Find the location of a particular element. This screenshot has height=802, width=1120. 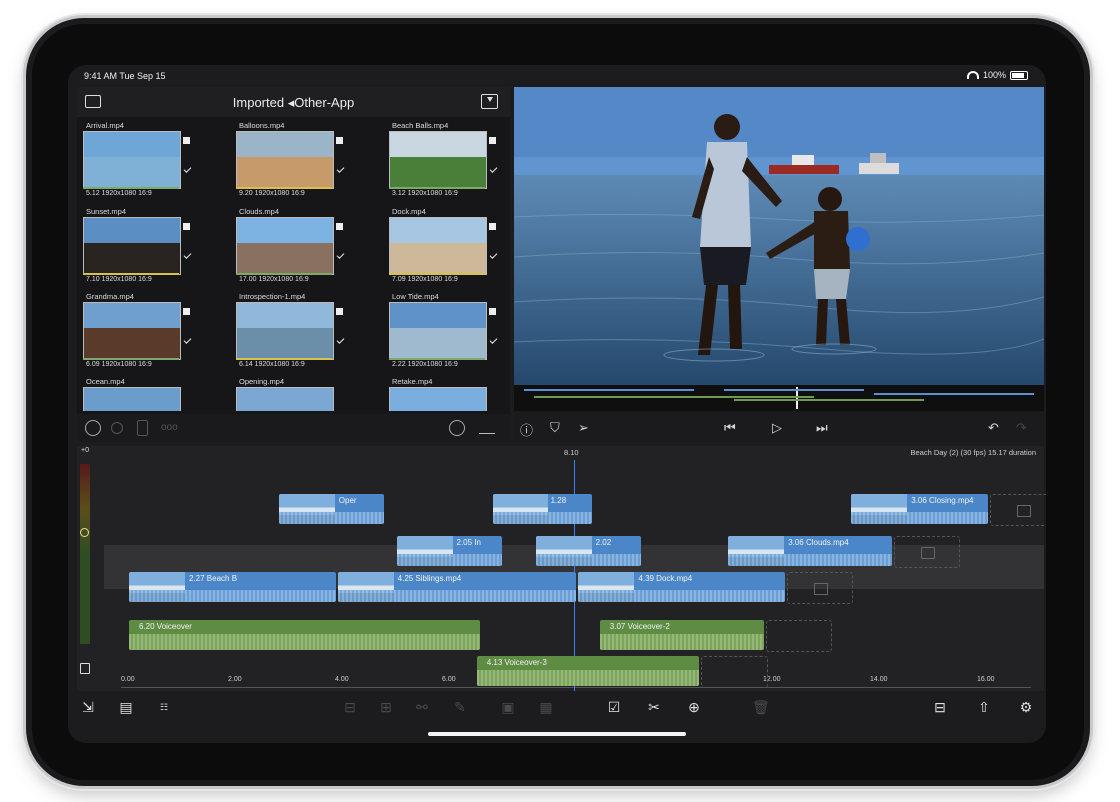

trash-icon is located at coordinates (142, 428).